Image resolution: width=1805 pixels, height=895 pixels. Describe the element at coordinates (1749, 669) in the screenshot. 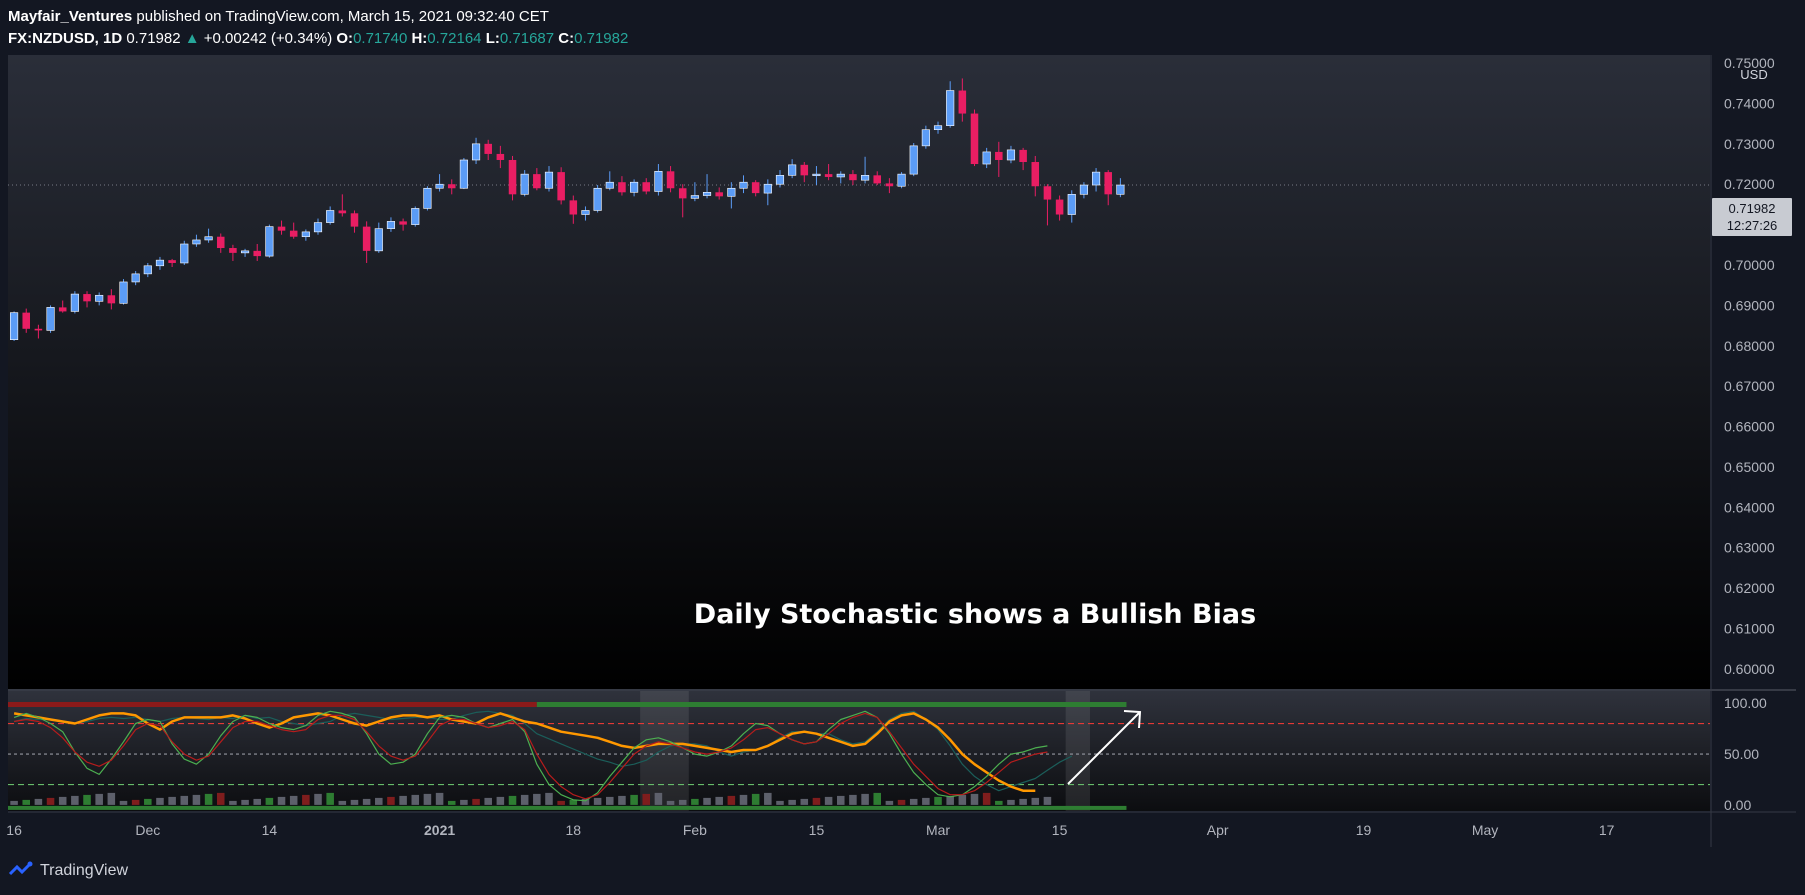

I see `price-tick-label: 0.60000` at that location.